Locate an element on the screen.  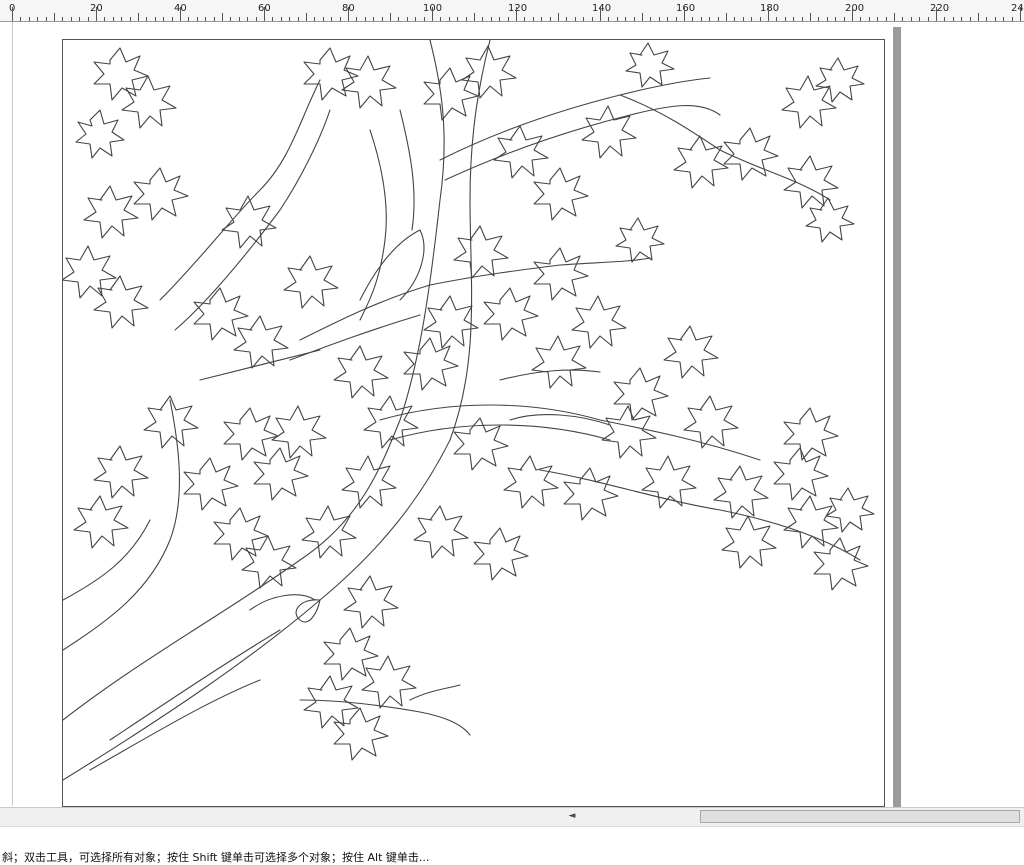
scrollbar-thumb is located at coordinates (860, 816).